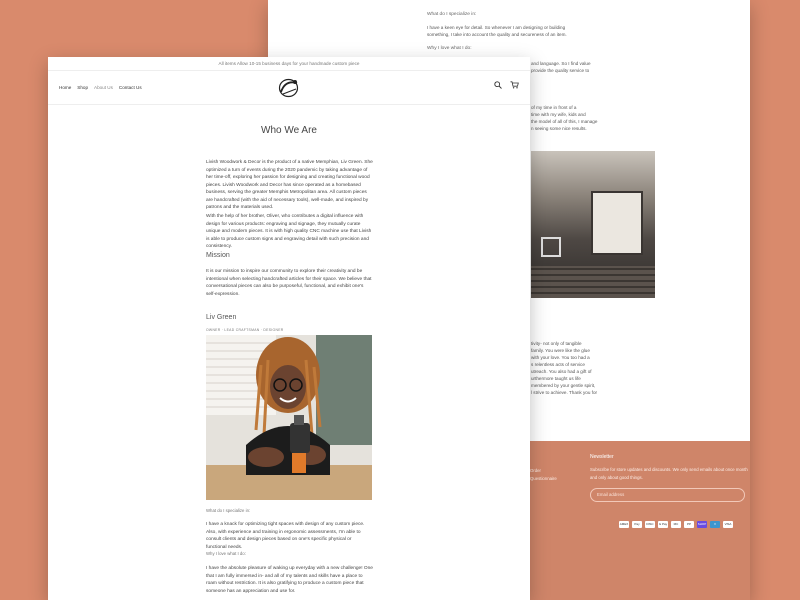  What do you see at coordinates (228, 510) in the screenshot?
I see `question-specialize: What do I specialize in:` at bounding box center [228, 510].